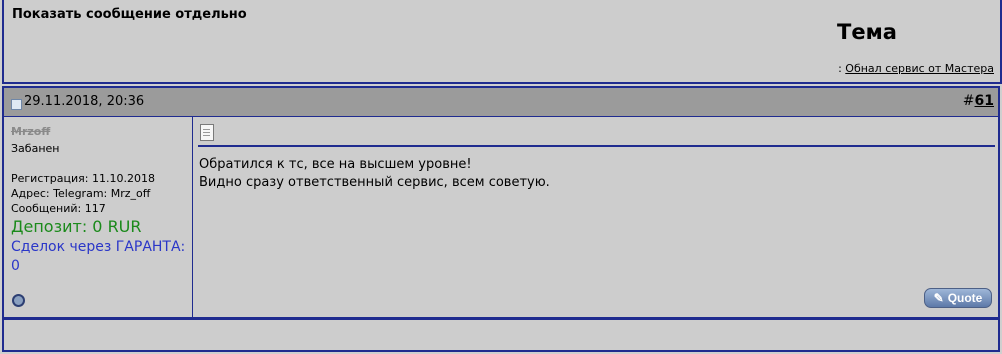 Image resolution: width=1002 pixels, height=354 pixels. Describe the element at coordinates (335, 164) in the screenshot. I see `message-line-1: Обратился к тс, все на высшем уровне!` at that location.